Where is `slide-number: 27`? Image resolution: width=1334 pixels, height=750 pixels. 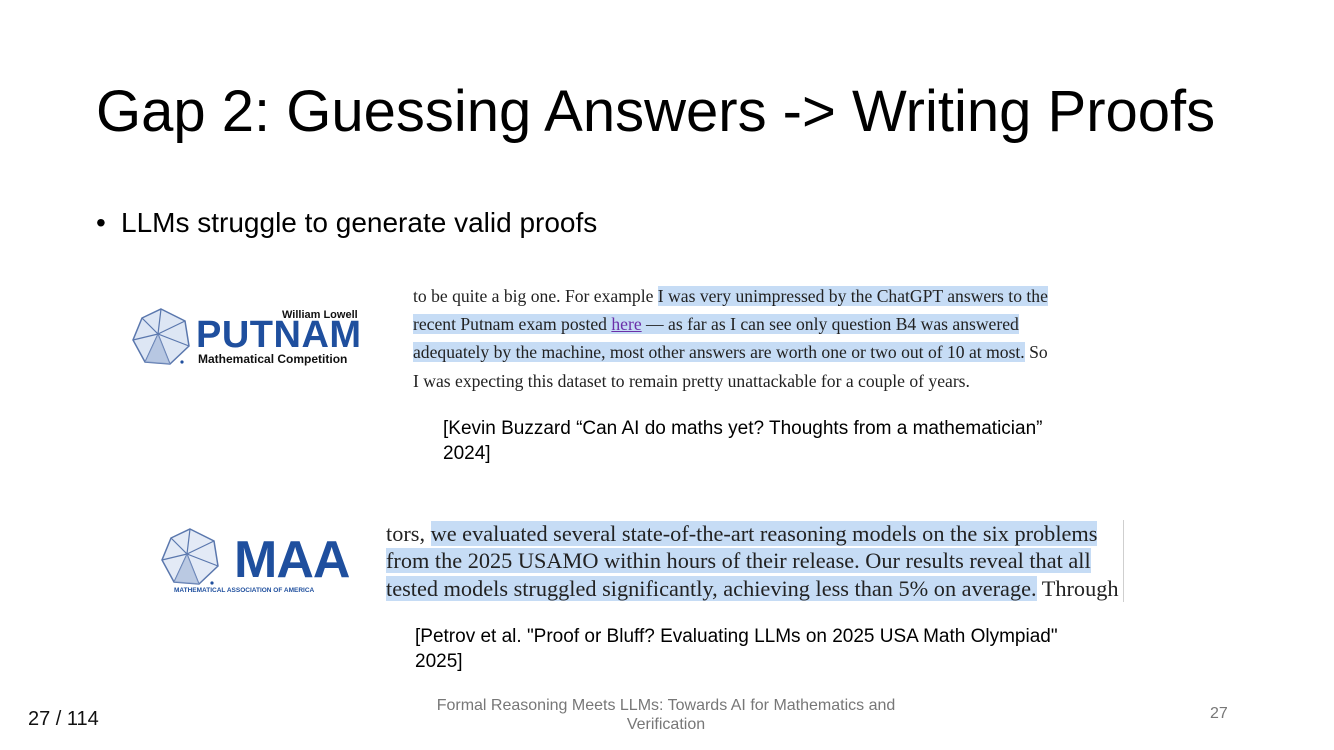
slide-number: 27 is located at coordinates (1219, 713).